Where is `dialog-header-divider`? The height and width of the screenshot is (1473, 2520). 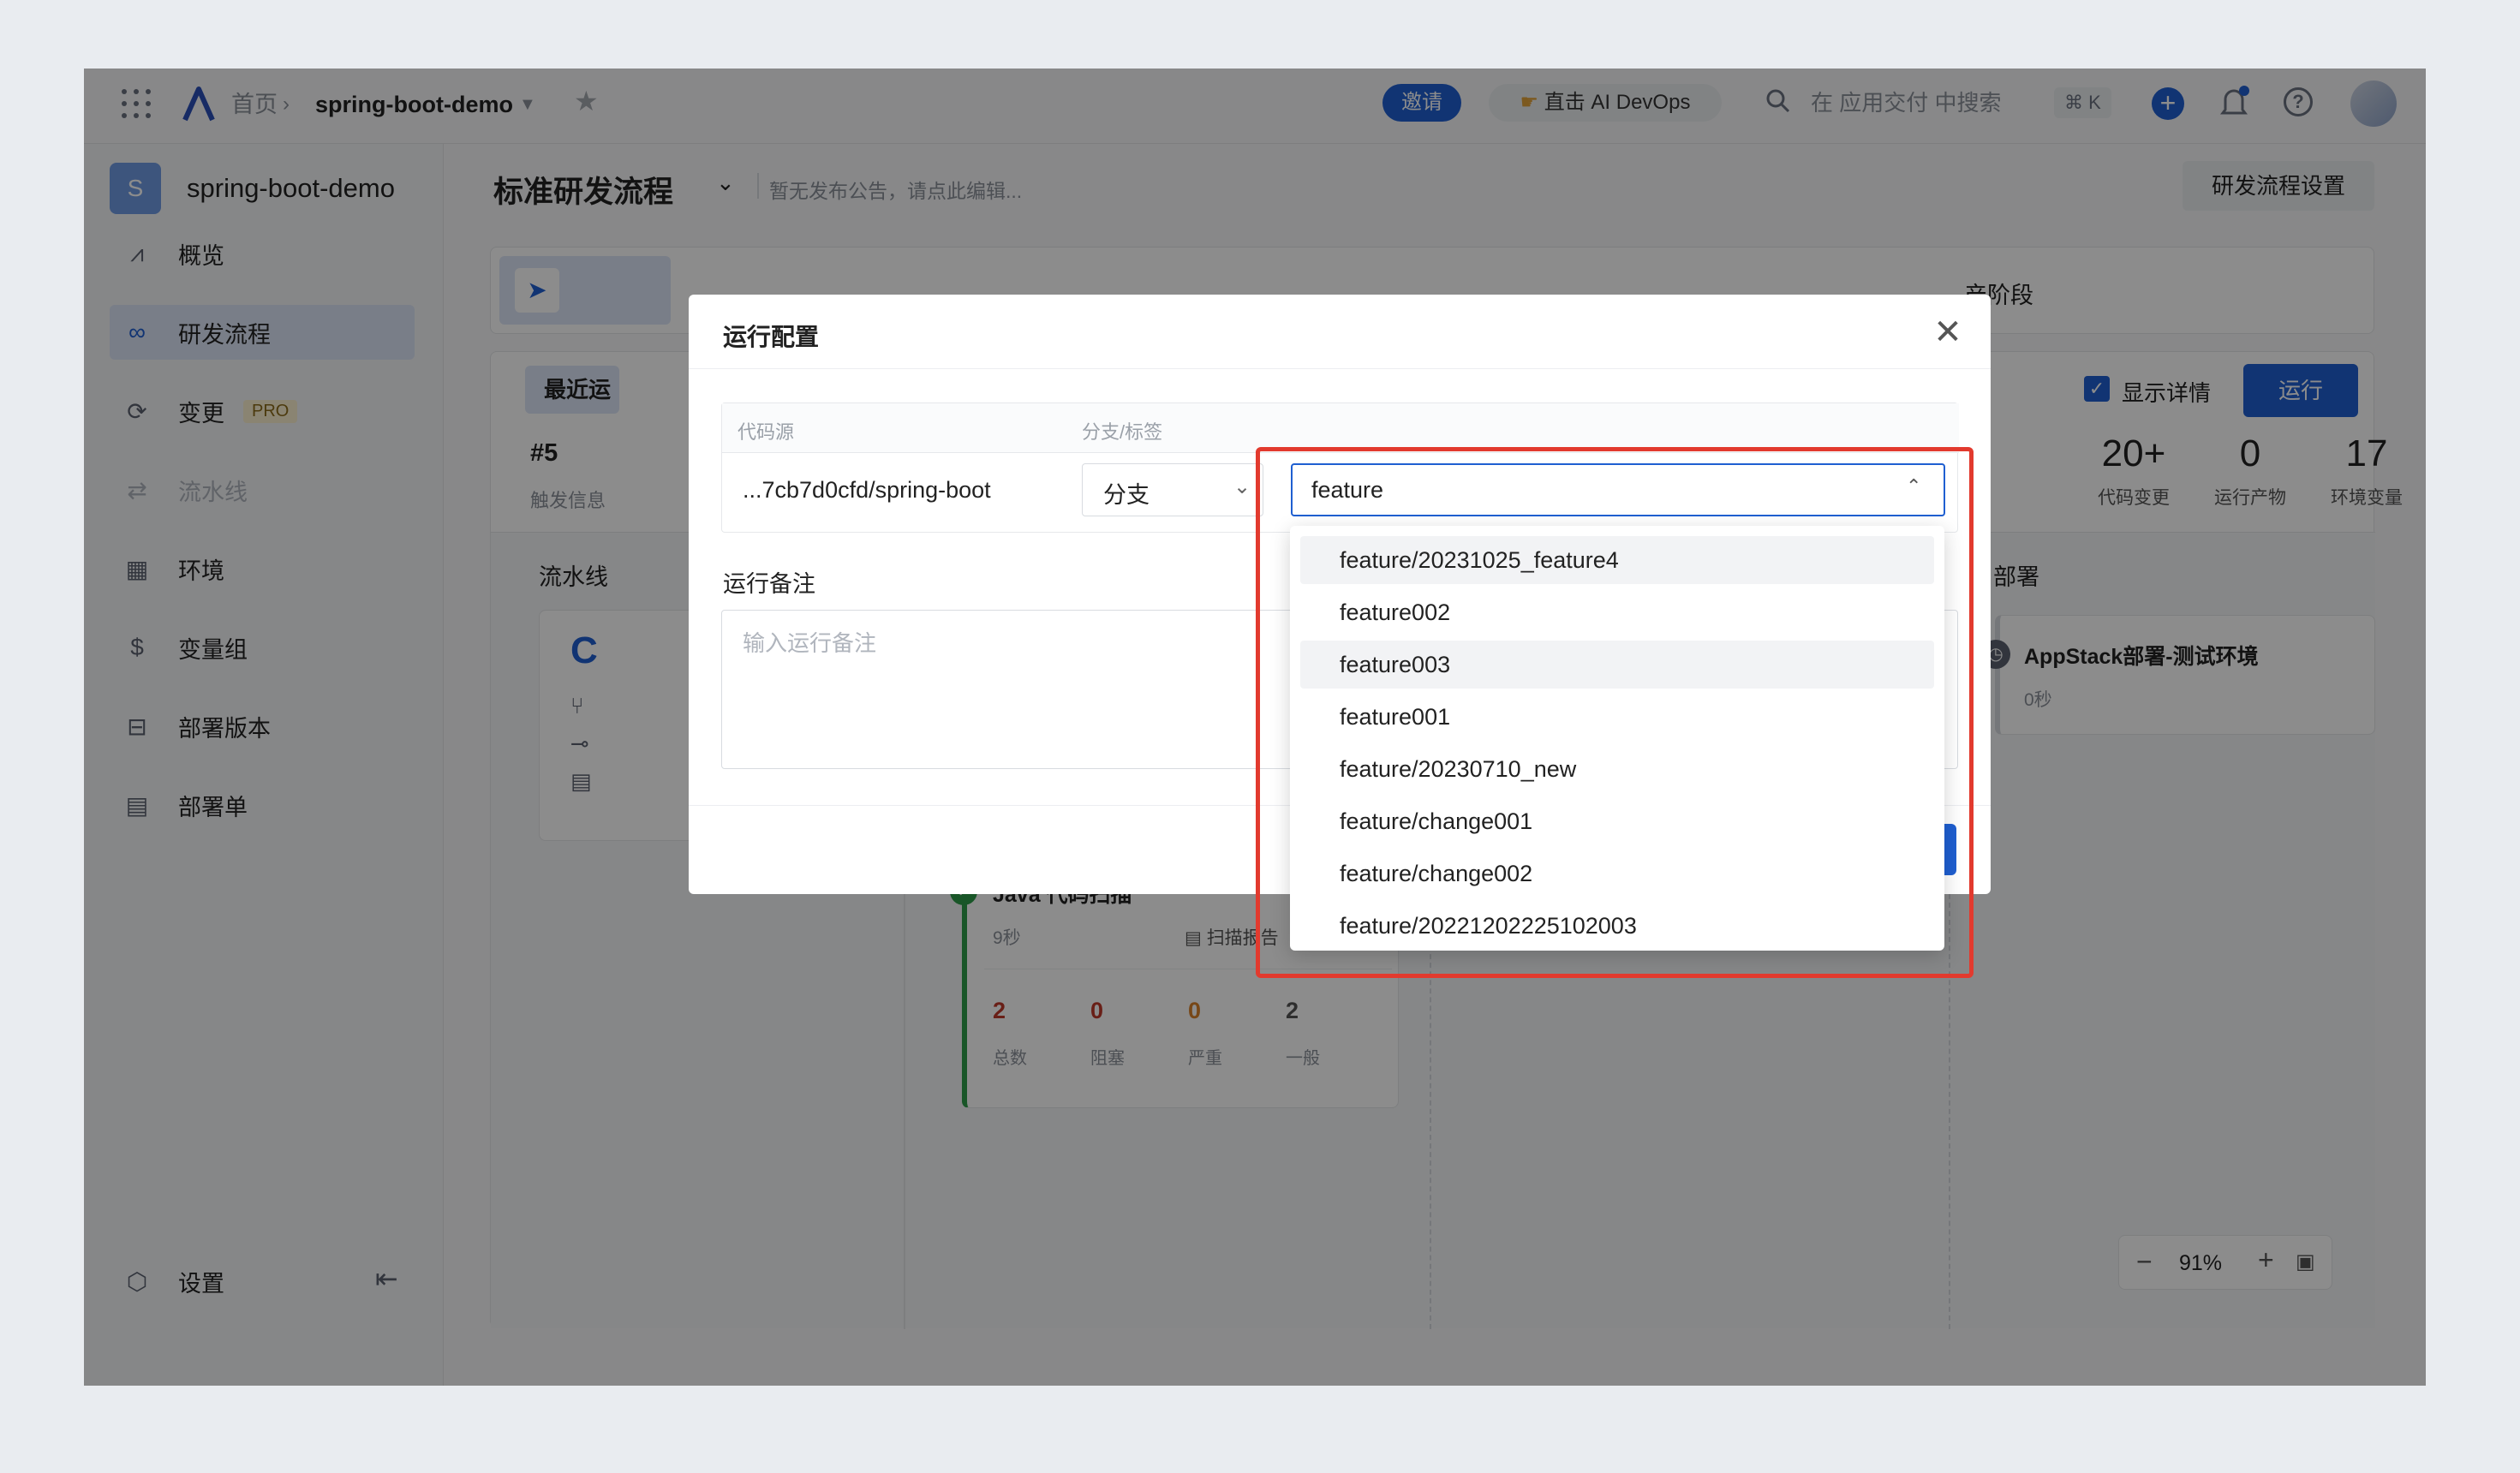 dialog-header-divider is located at coordinates (1340, 368).